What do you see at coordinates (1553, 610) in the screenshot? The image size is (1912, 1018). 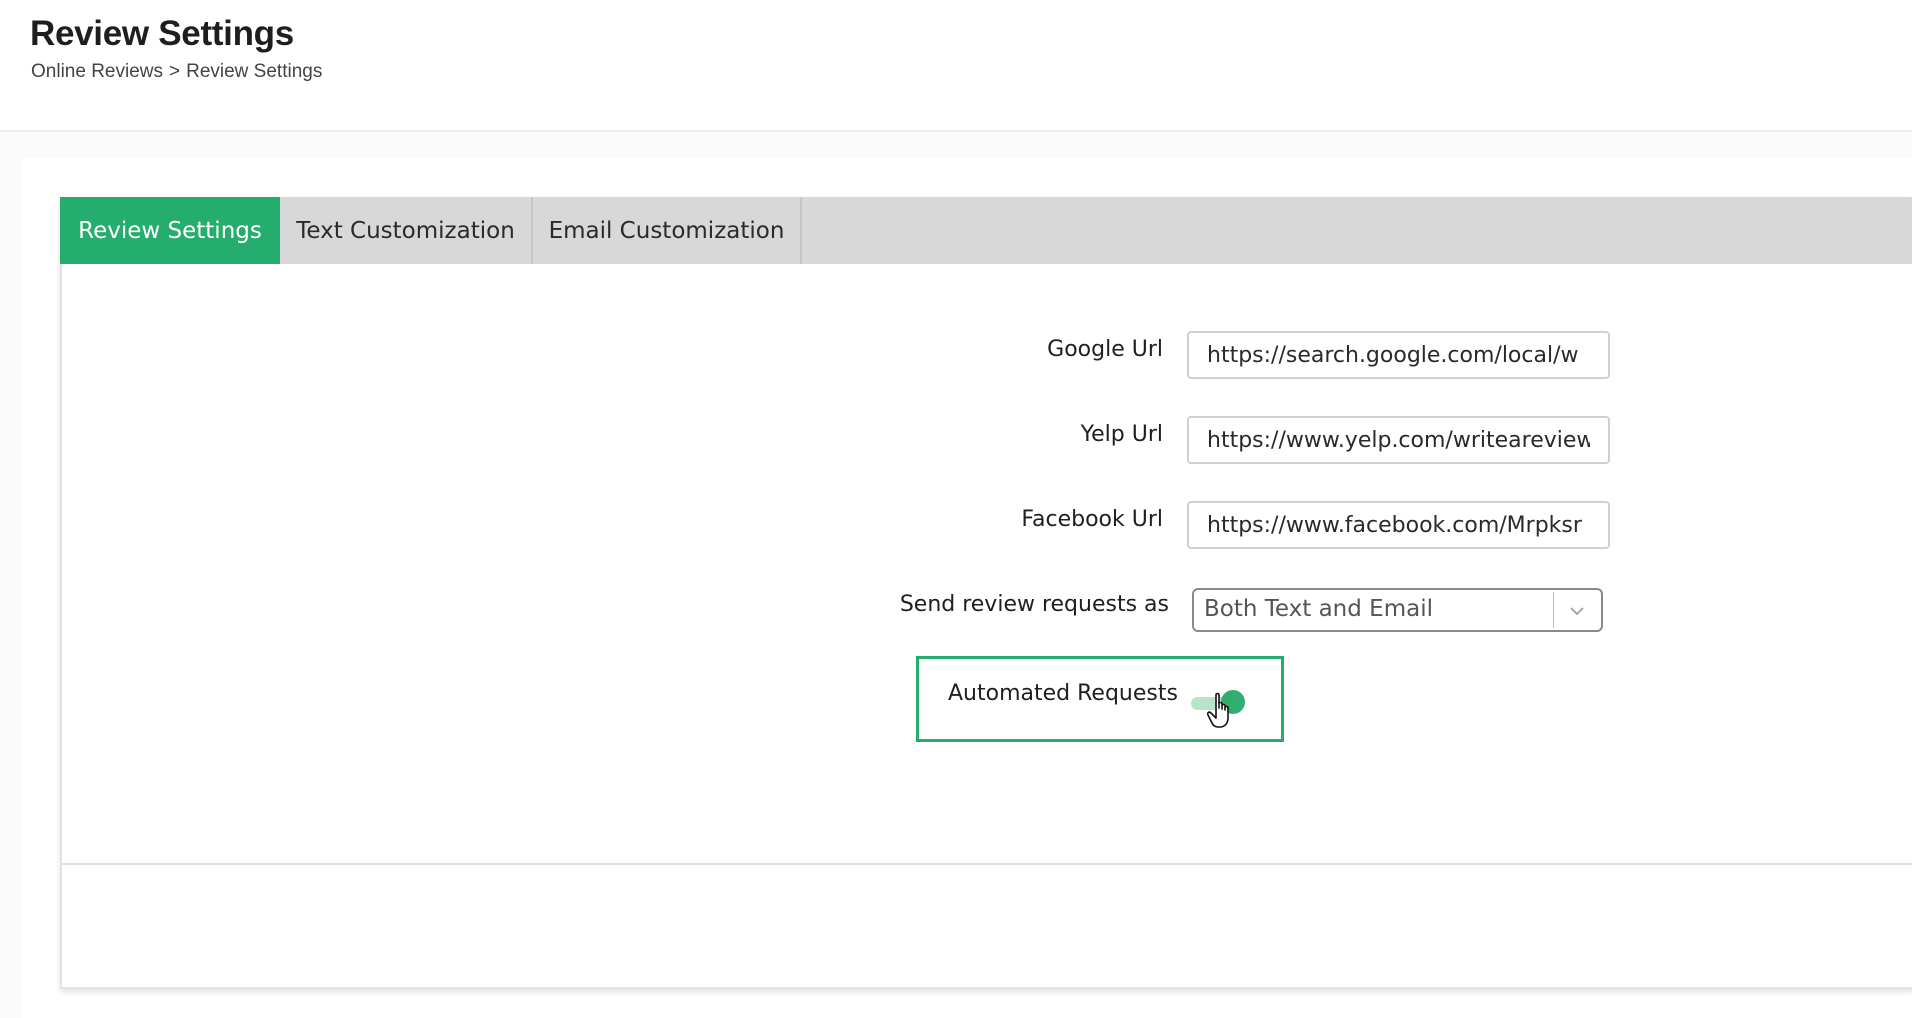 I see `select-divider` at bounding box center [1553, 610].